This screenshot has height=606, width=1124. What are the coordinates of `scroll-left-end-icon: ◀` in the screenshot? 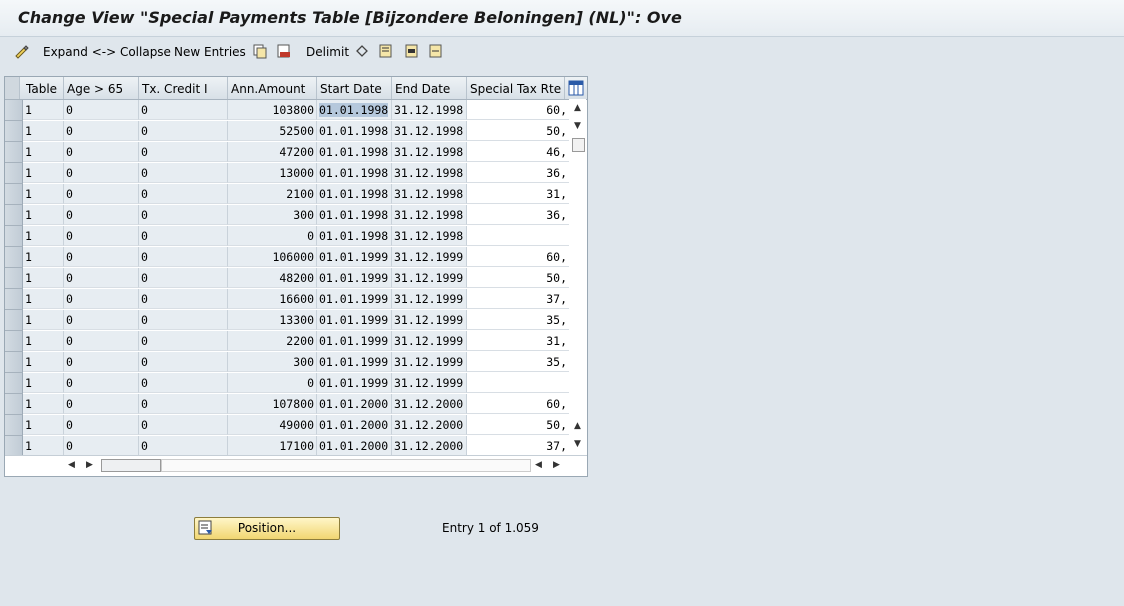 It's located at (538, 465).